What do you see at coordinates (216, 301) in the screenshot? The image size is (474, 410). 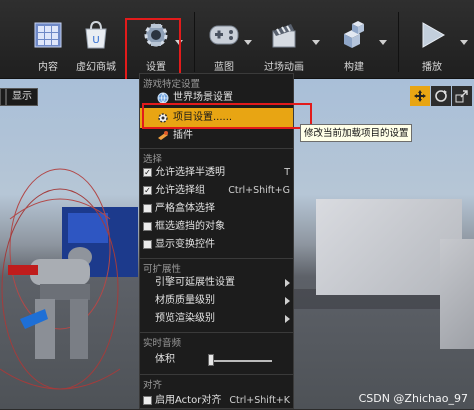 I see `material-quality-item: 材质质量级别` at bounding box center [216, 301].